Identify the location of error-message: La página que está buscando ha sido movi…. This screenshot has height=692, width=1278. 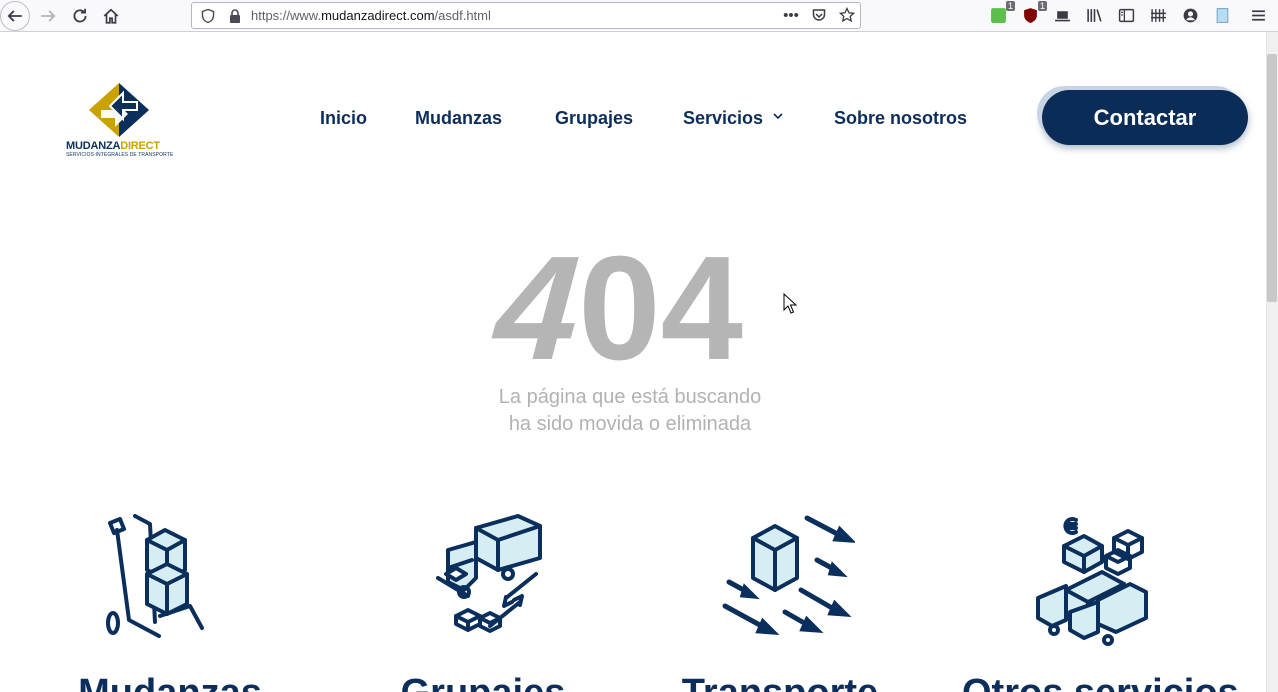
(630, 411).